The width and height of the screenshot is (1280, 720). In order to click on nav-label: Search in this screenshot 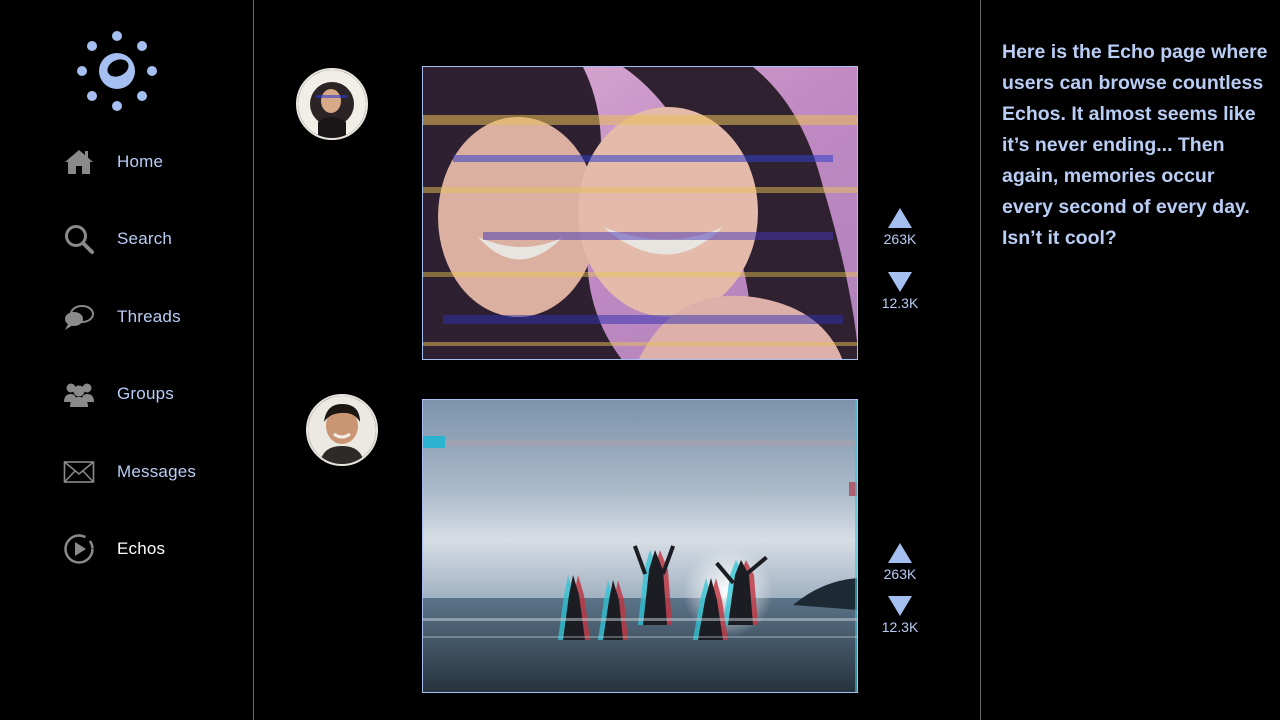, I will do `click(145, 239)`.